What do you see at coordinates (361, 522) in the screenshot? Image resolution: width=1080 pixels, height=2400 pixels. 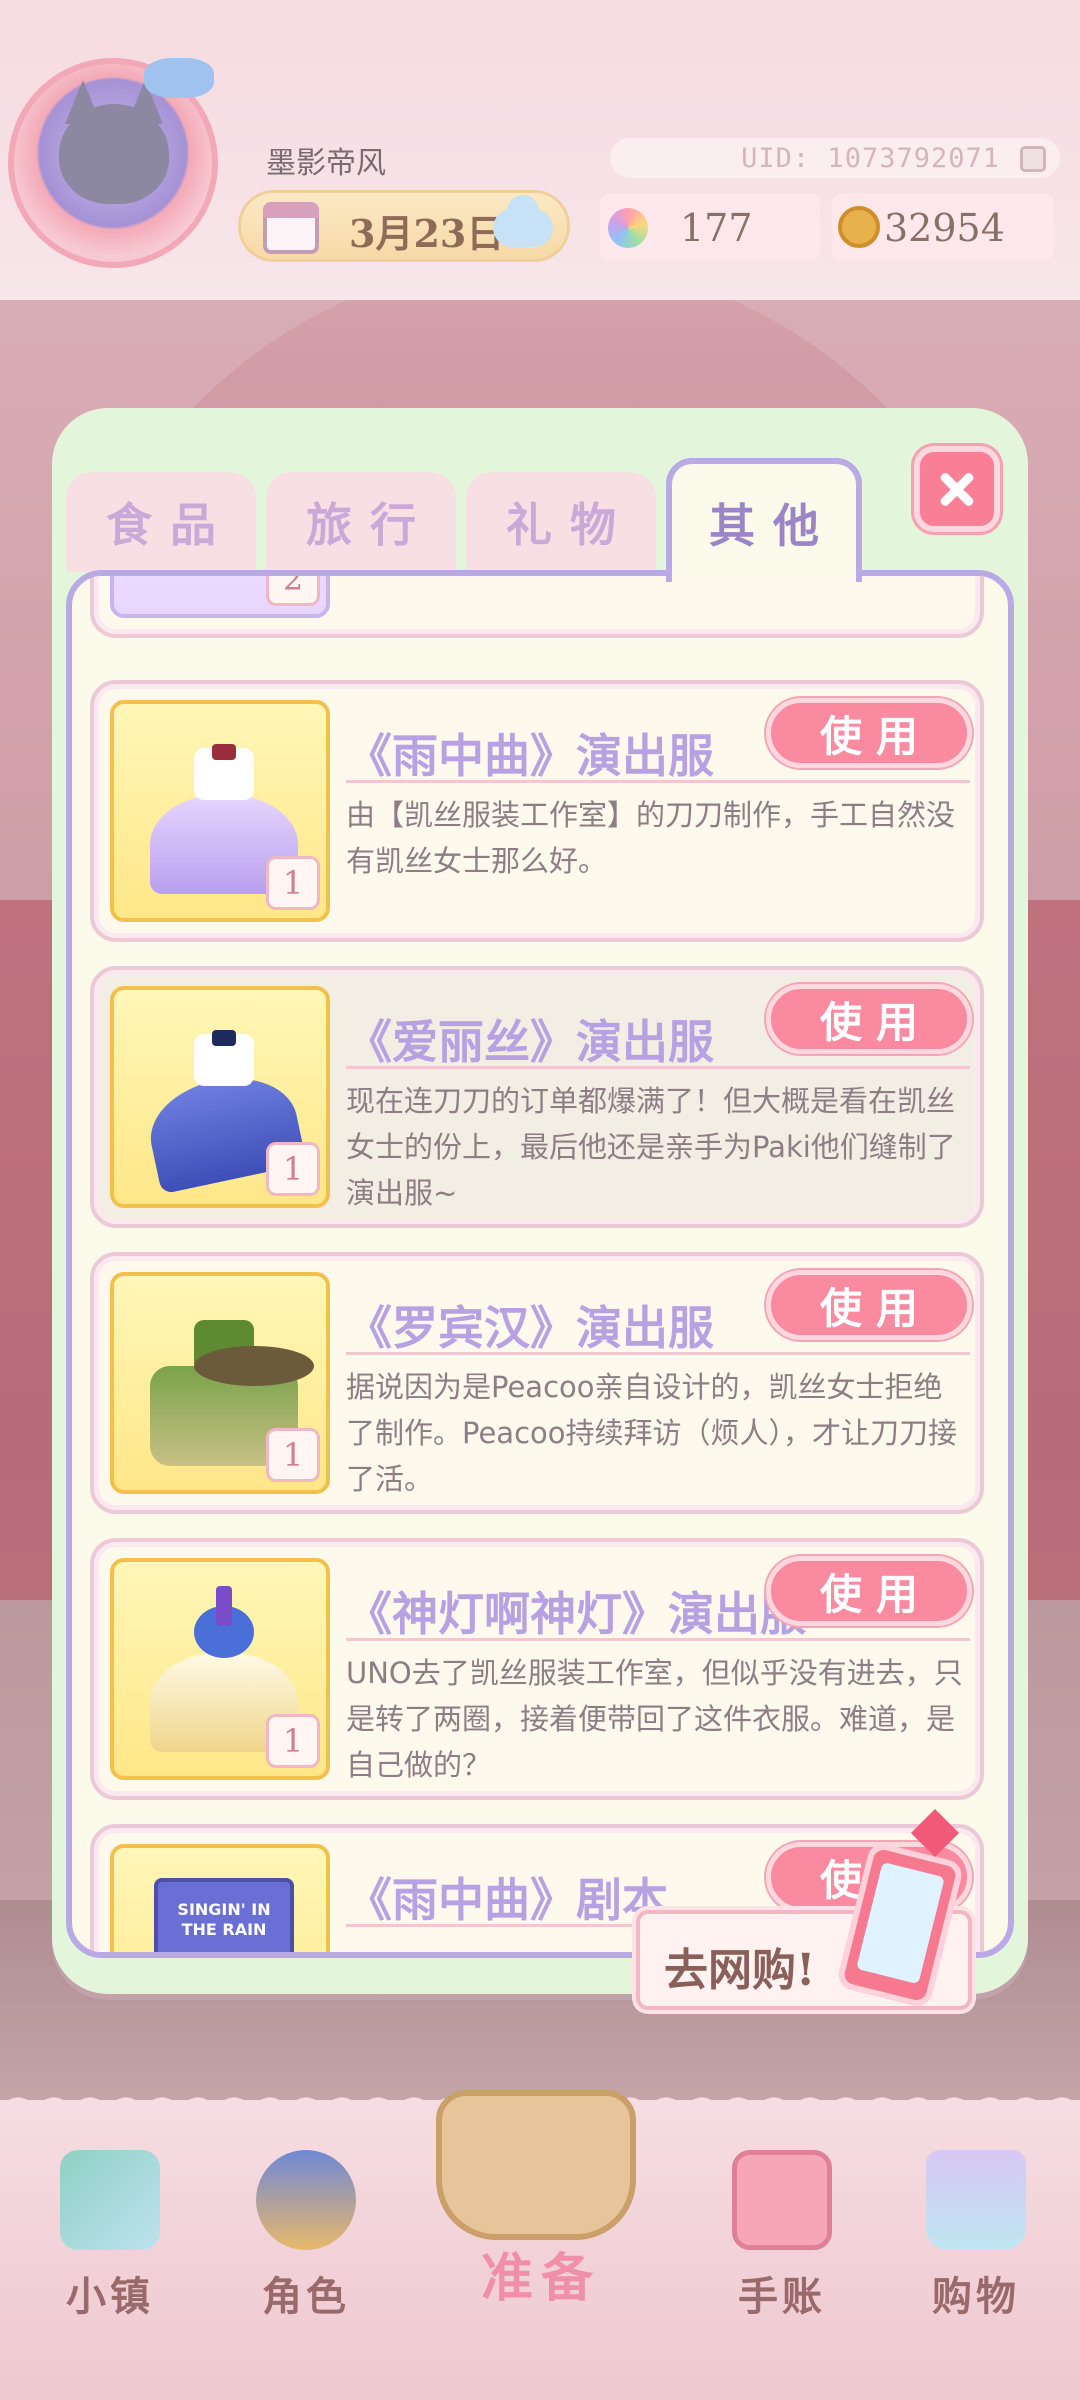 I see `tab-travel: 旅行` at bounding box center [361, 522].